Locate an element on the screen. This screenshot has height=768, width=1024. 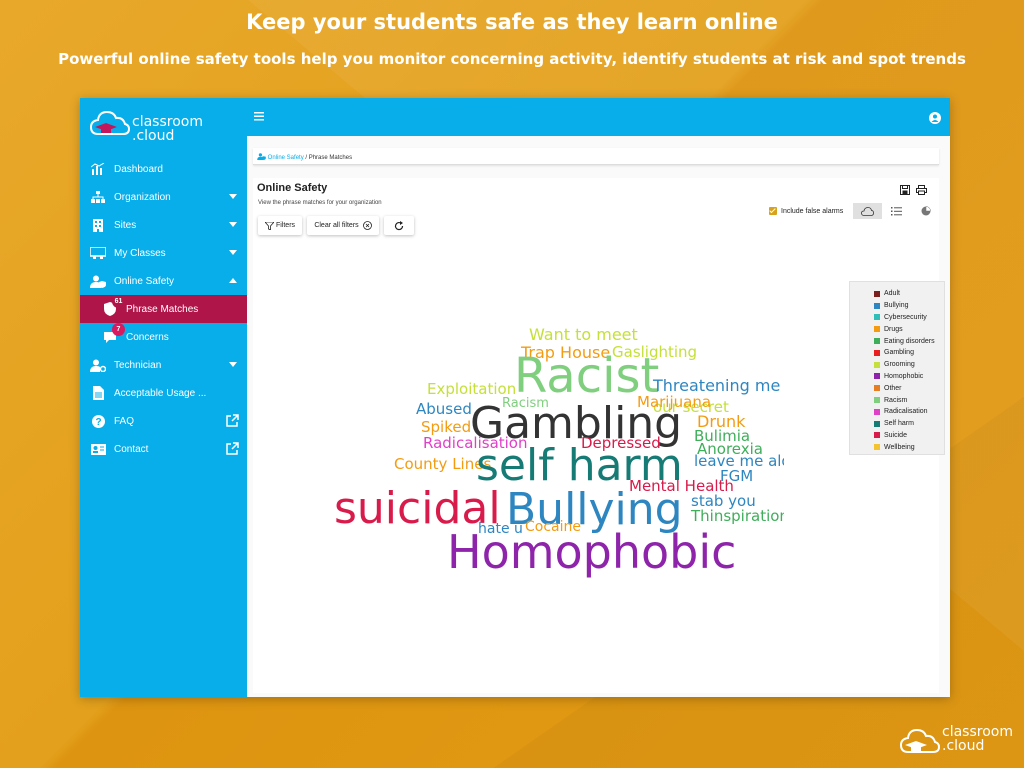
legend-item: Self harm is located at coordinates (909, 424).